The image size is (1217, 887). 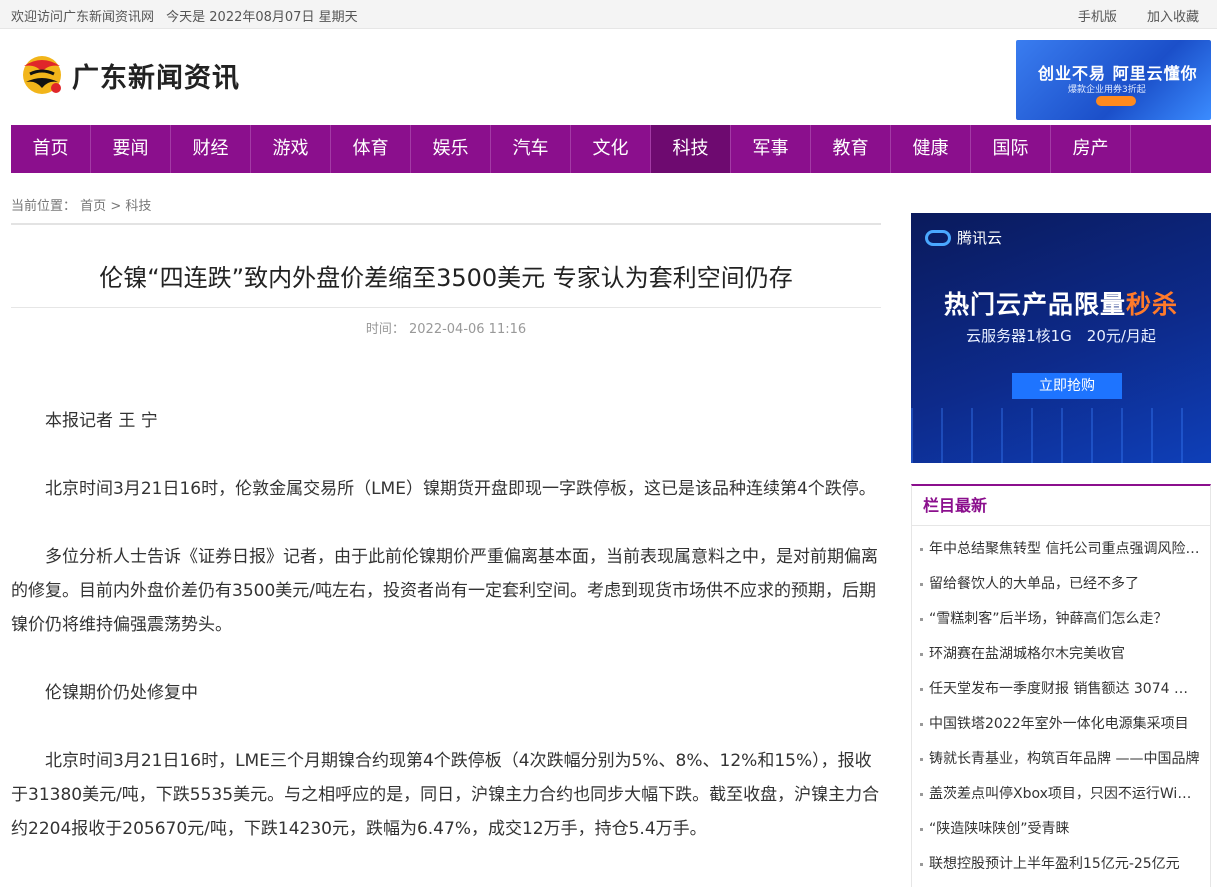 I want to click on top-banner-ad: 创业不易 阿里云懂你 爆款企业用券3折起, so click(x=1113, y=80).